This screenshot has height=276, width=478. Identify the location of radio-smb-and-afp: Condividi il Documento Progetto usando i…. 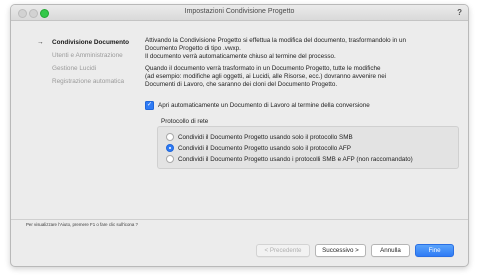
(289, 159).